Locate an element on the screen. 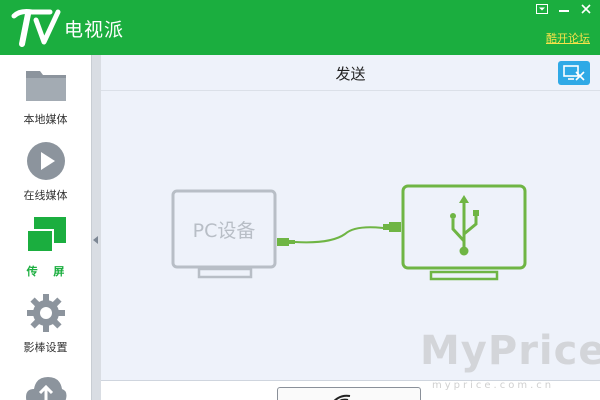 The image size is (600, 400). sidebar-item-label: 在线媒体 is located at coordinates (45, 195).